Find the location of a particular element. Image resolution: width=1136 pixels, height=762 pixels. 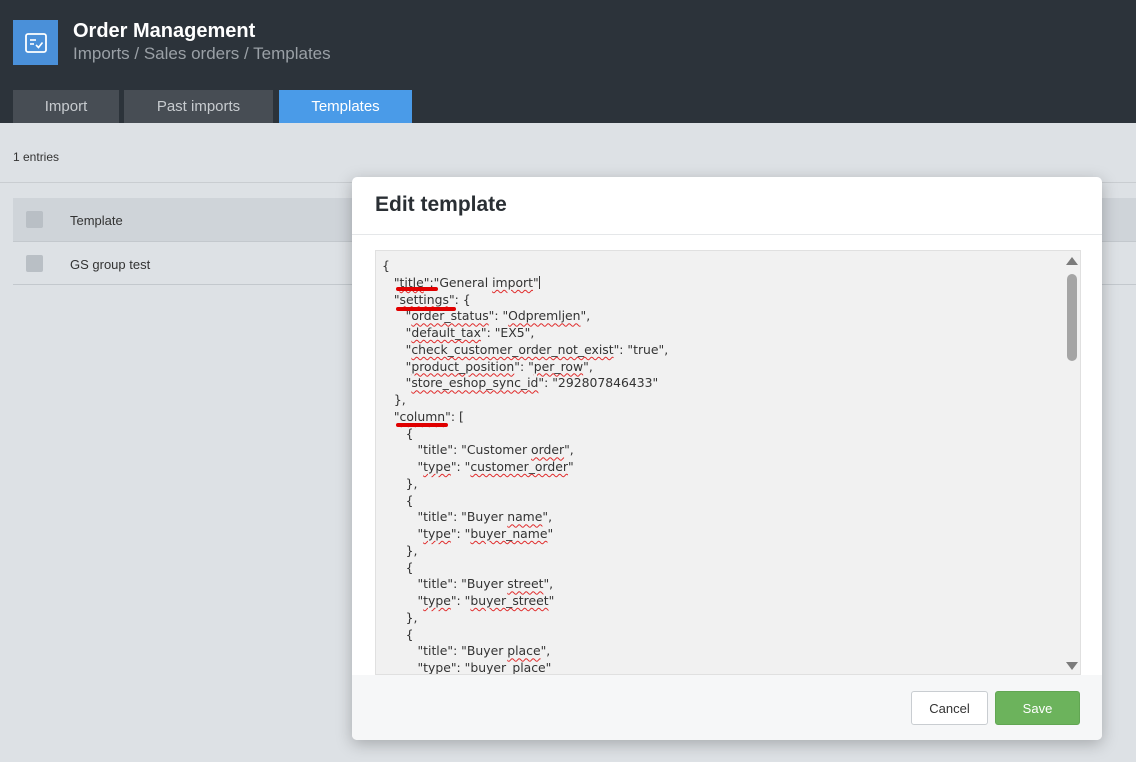

modal-footer: Cancel Save is located at coordinates (727, 707).